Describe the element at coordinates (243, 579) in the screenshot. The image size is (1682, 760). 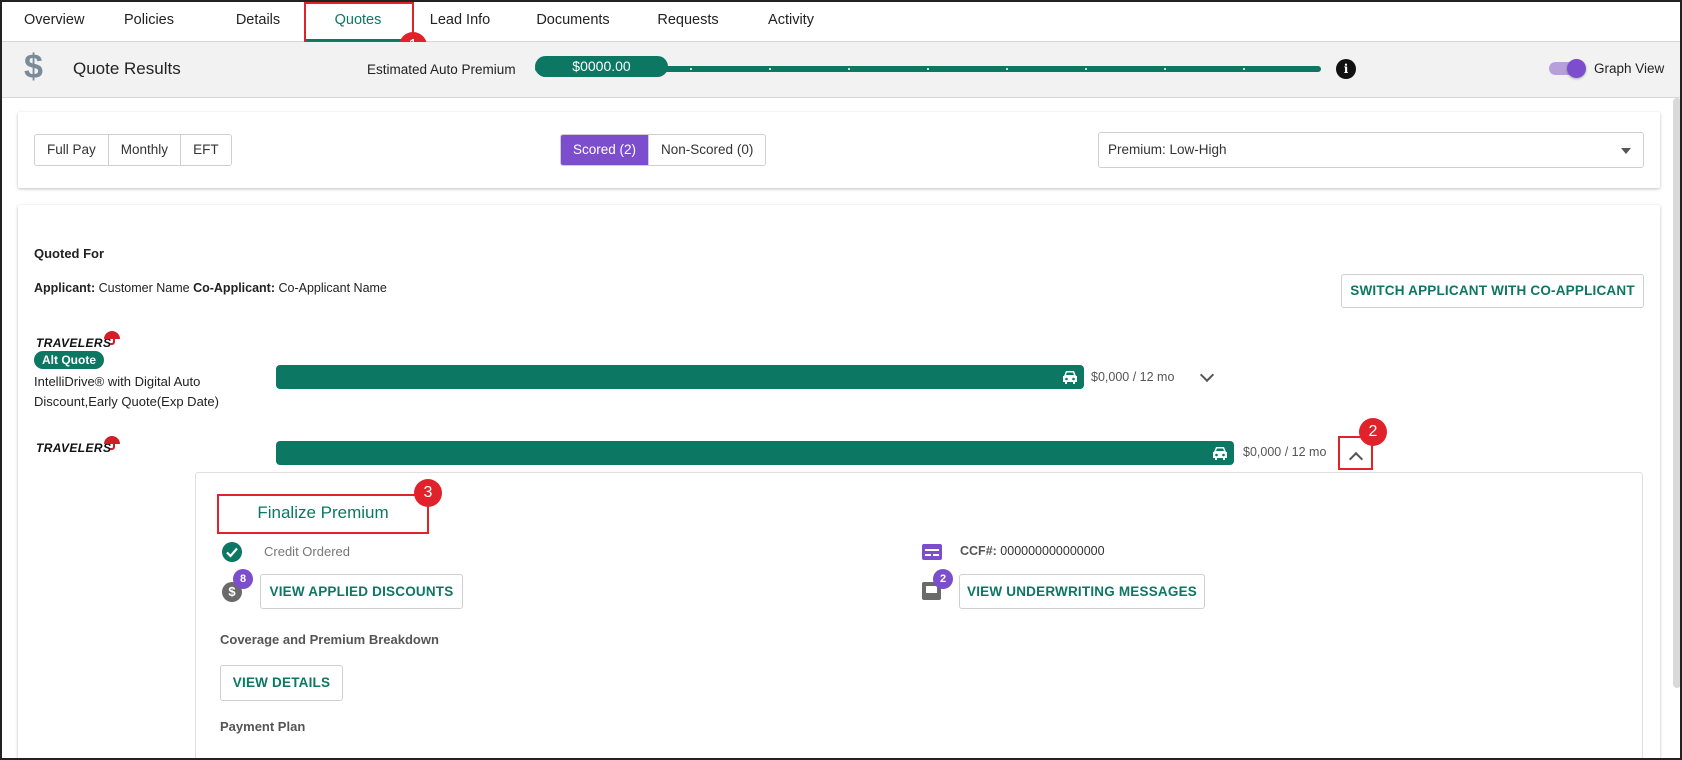
I see `discount-count-badge: 8` at that location.